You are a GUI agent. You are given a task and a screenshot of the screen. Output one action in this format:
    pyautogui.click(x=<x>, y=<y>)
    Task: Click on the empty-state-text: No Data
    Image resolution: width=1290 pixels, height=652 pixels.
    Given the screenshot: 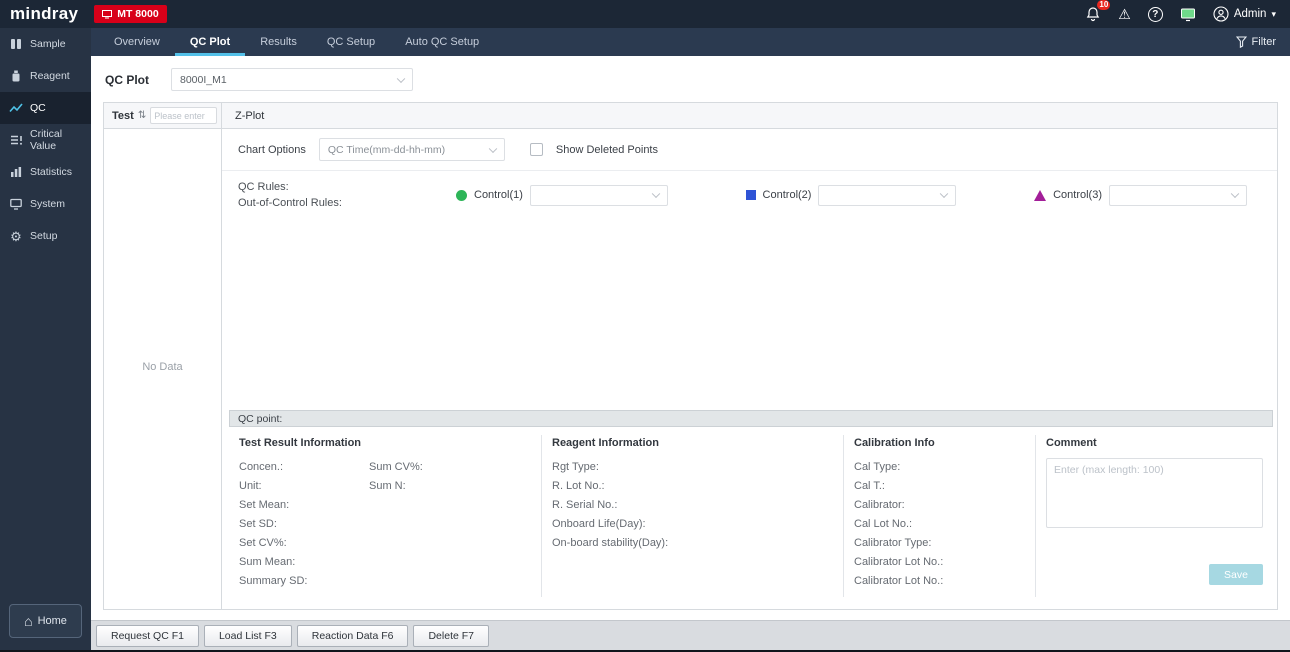 What is the action you would take?
    pyautogui.click(x=162, y=367)
    